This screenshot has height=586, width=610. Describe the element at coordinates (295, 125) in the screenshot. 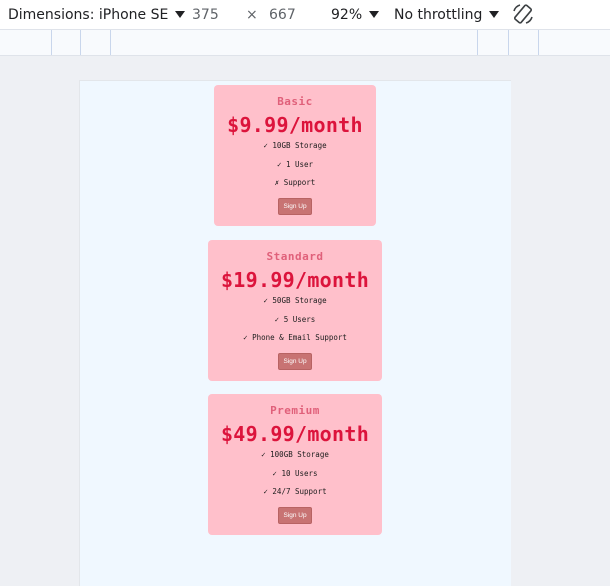

I see `plan-price: $9.99/month` at that location.